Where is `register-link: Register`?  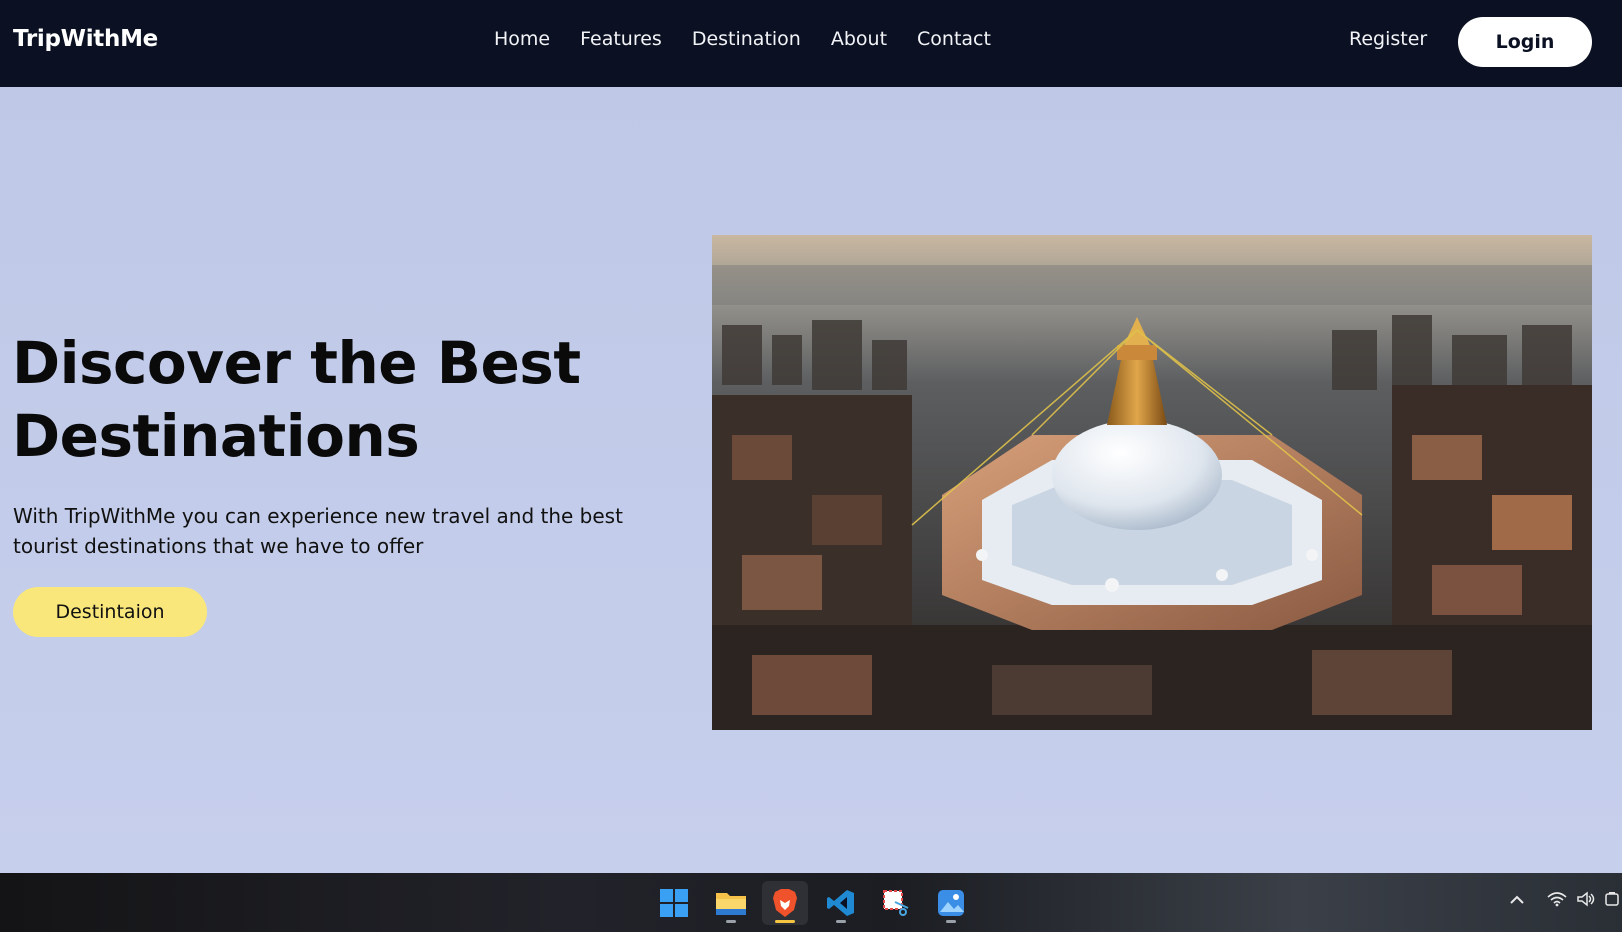
register-link: Register is located at coordinates (1388, 39).